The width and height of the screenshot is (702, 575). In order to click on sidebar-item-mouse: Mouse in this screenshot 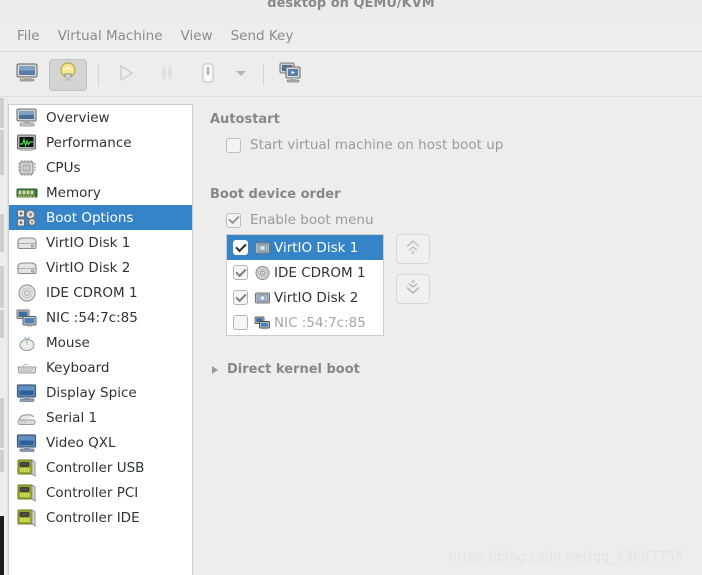, I will do `click(100, 342)`.